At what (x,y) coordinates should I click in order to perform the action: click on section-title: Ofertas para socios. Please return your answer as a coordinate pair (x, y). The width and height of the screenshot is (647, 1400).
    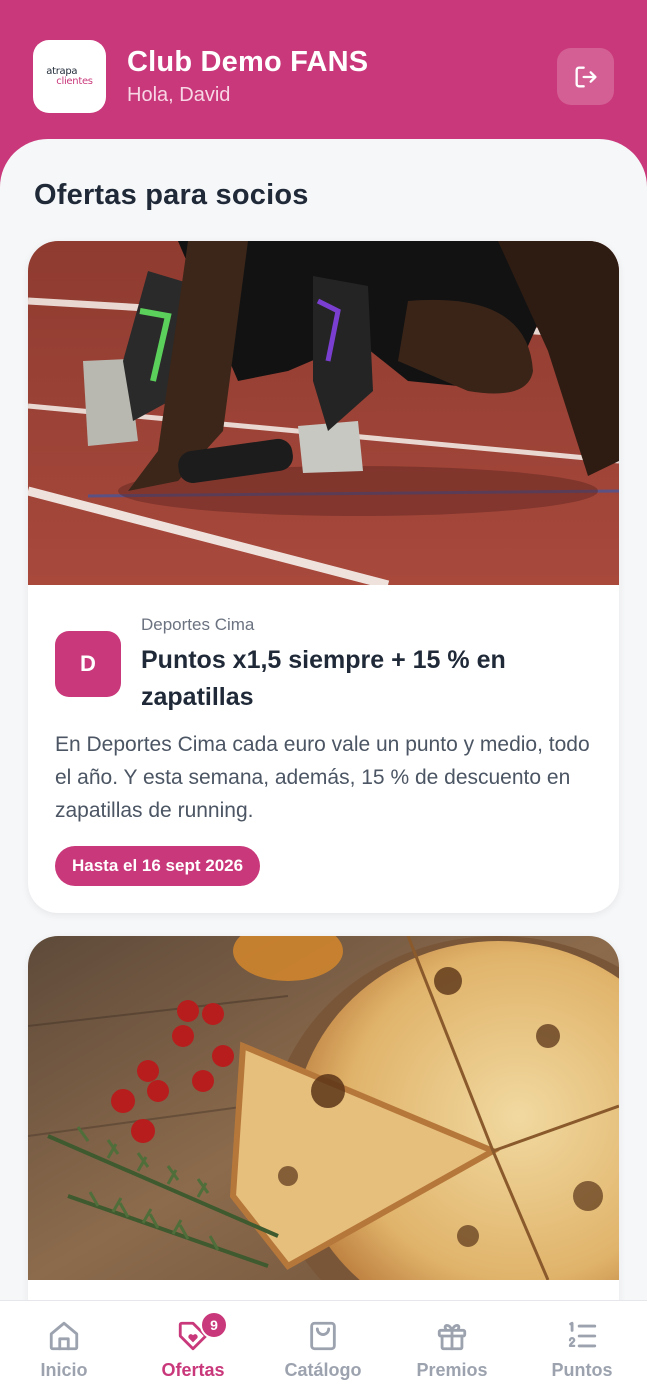
    Looking at the image, I should click on (171, 195).